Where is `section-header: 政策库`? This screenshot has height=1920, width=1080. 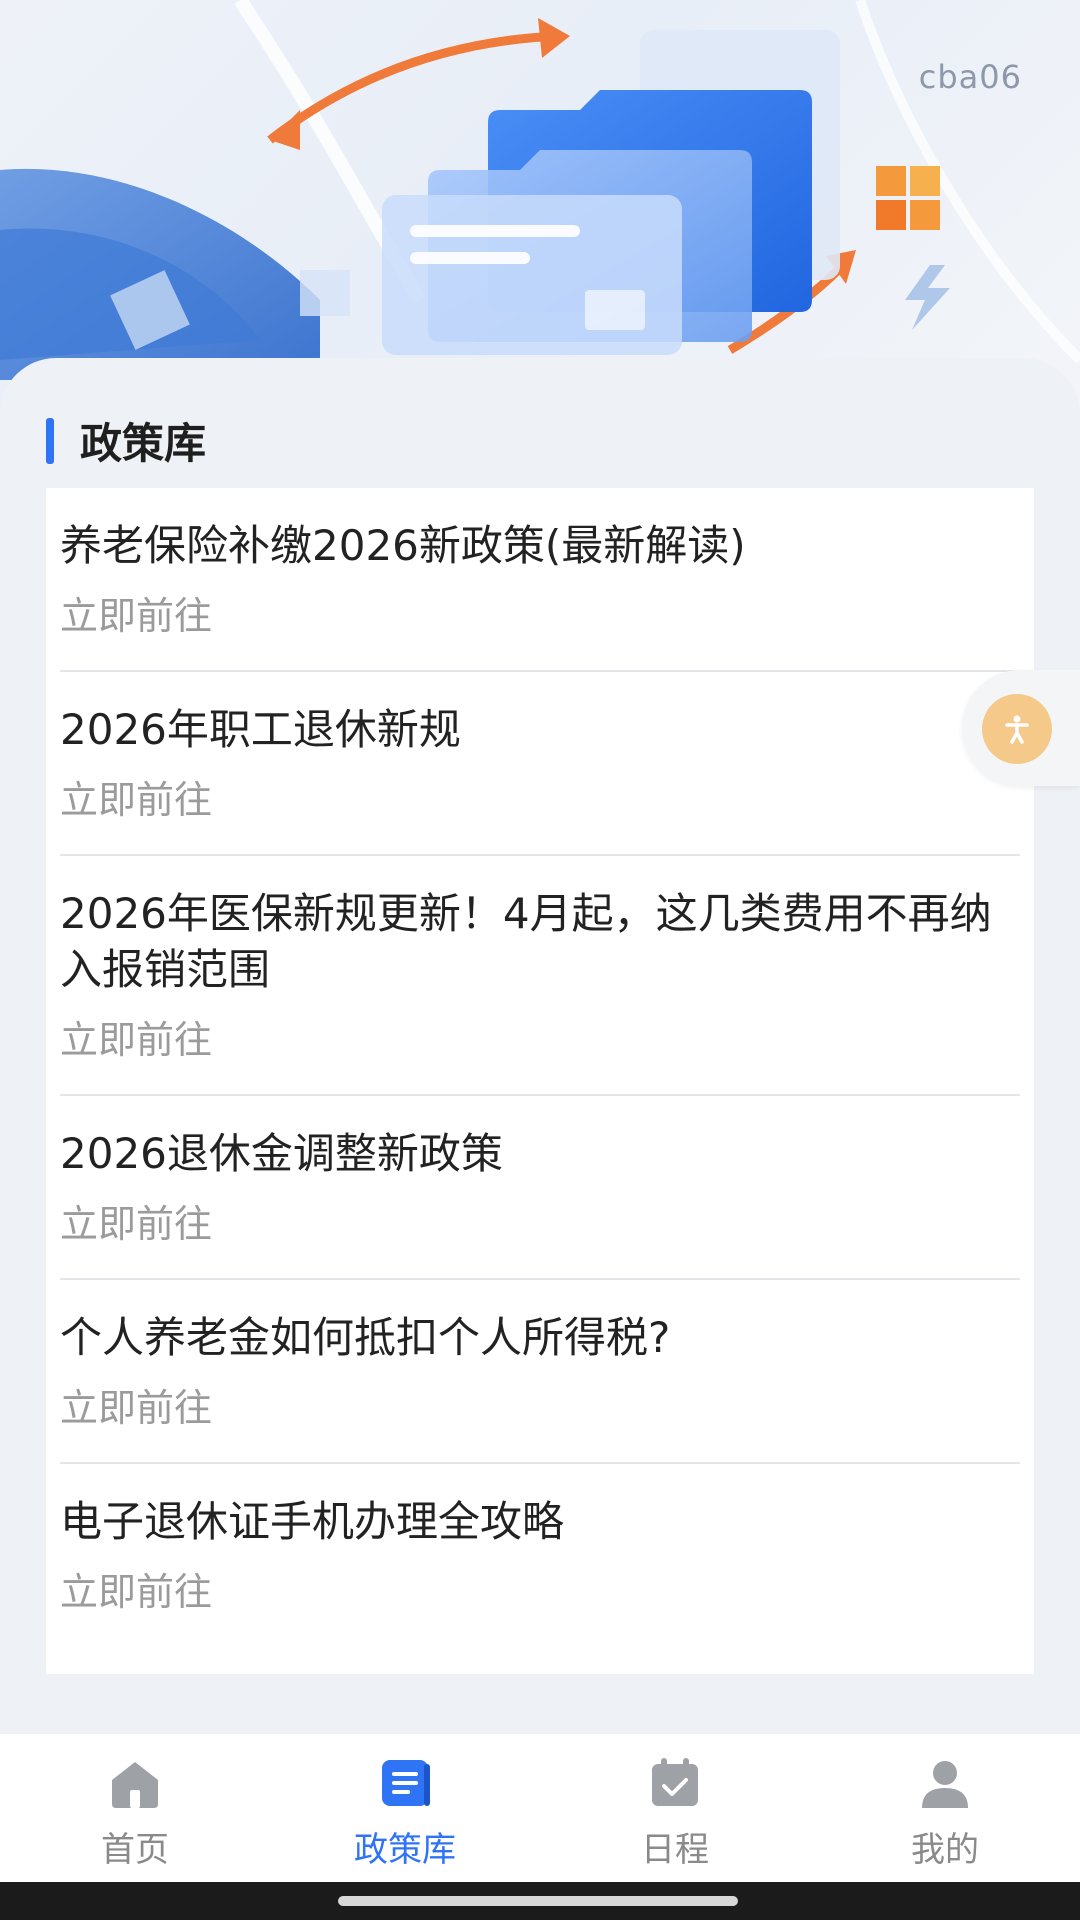
section-header: 政策库 is located at coordinates (126, 440).